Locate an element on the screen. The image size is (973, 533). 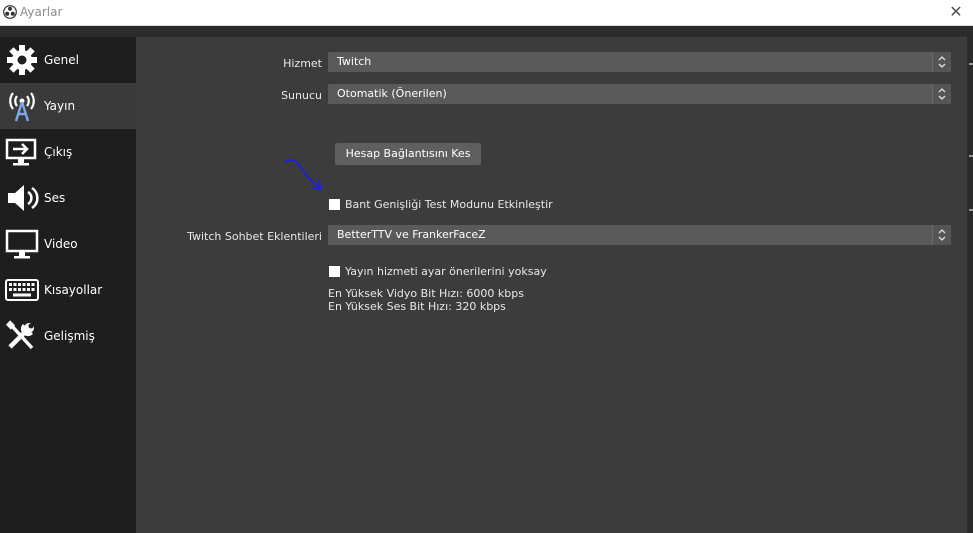
service-select: Twitch is located at coordinates (639, 62).